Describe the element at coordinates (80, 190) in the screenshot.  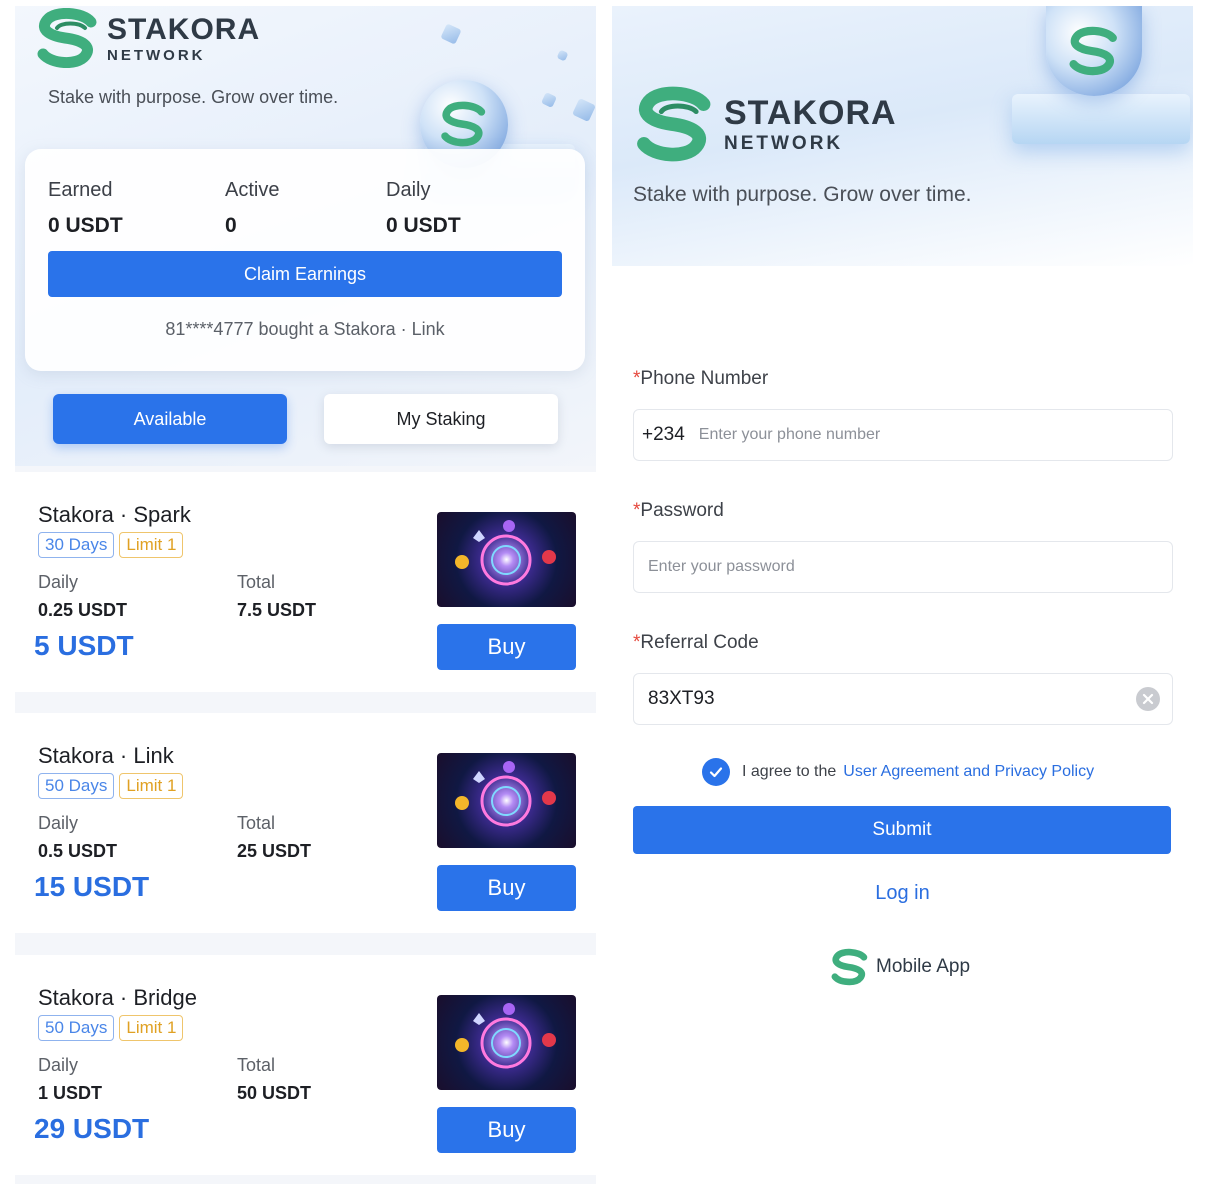
I see `stat-label: Earned` at that location.